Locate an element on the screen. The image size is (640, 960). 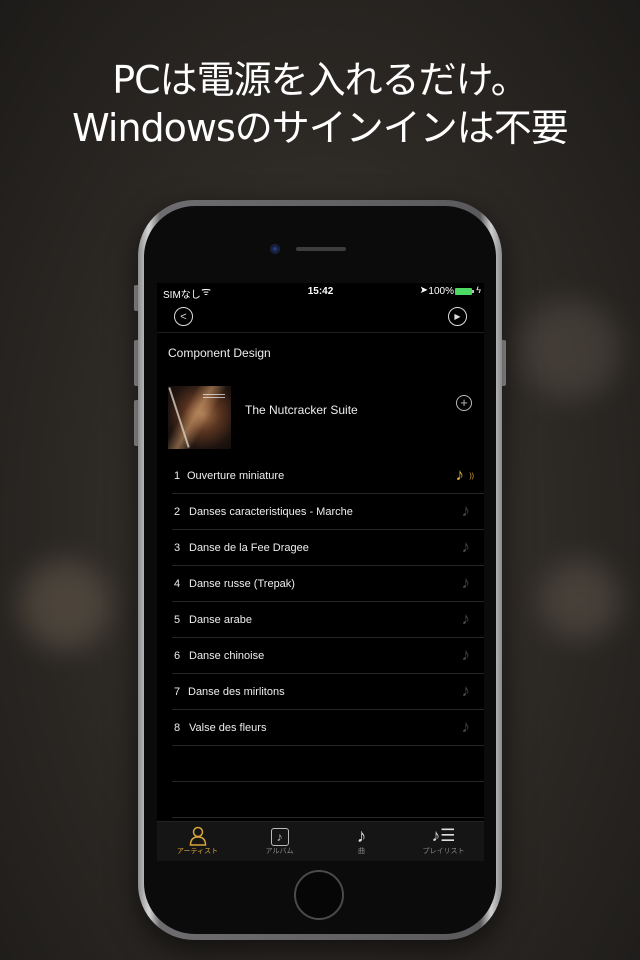
track-row: 2 Danses caracteristiques - Marche ♪ is located at coordinates (328, 512).